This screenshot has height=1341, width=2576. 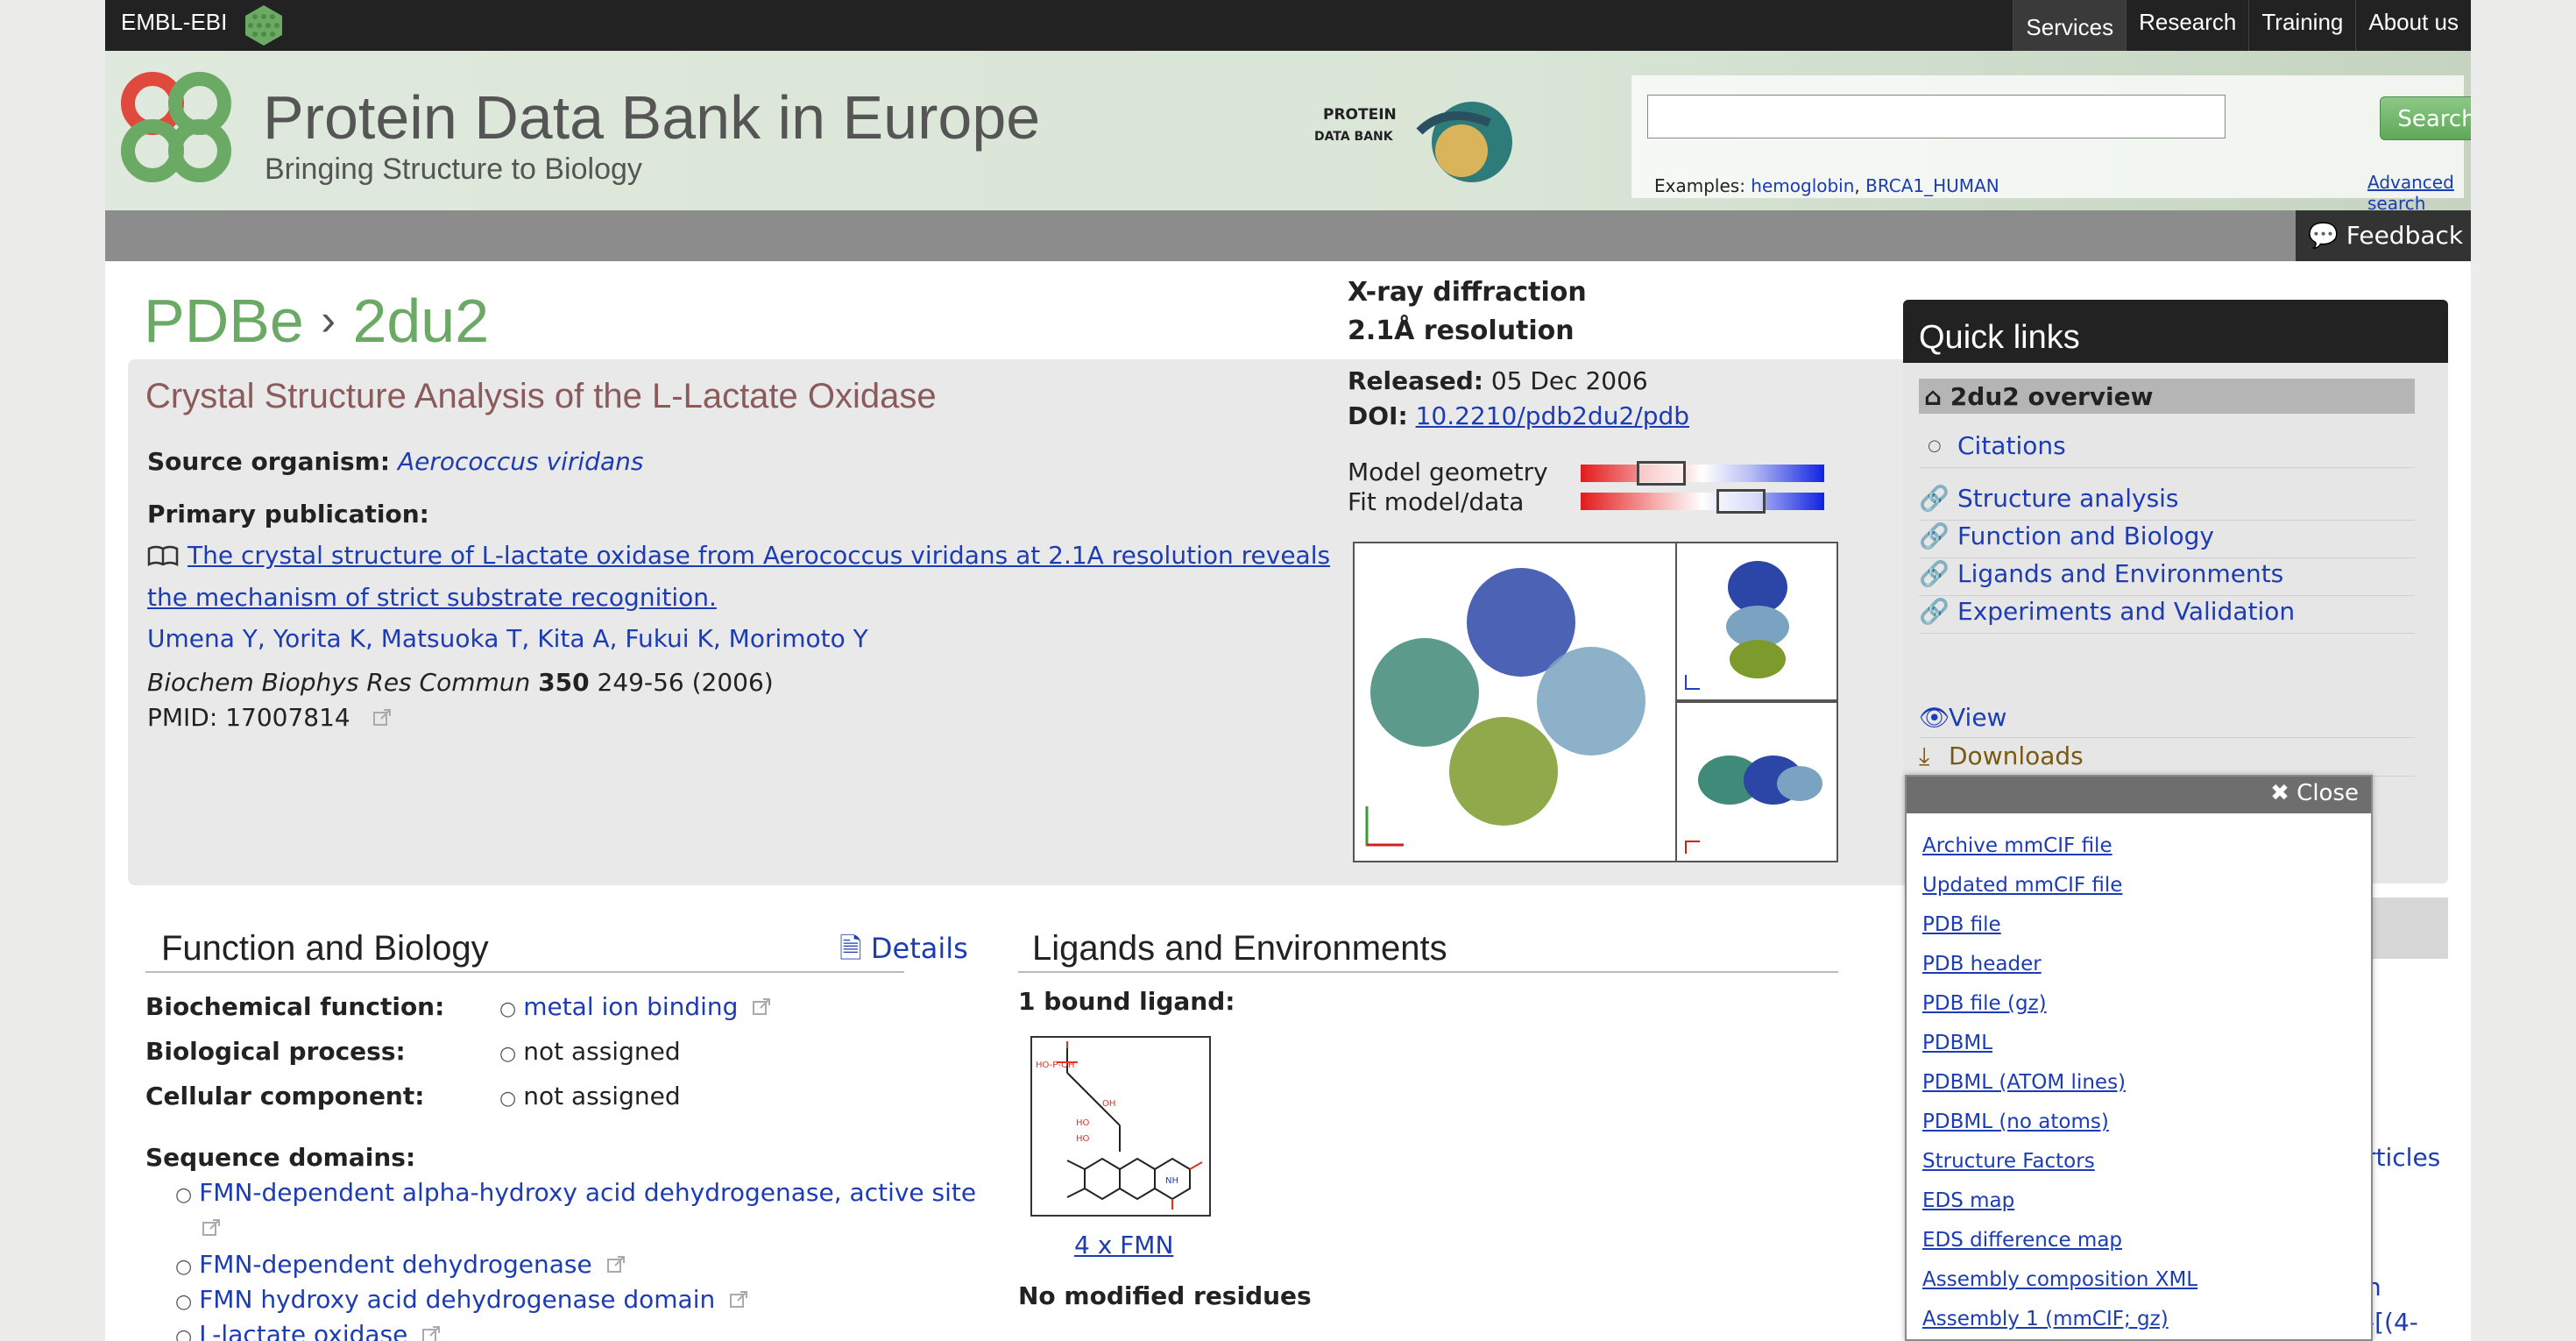 What do you see at coordinates (1083, 1123) in the screenshot?
I see `svg-text: HO` at bounding box center [1083, 1123].